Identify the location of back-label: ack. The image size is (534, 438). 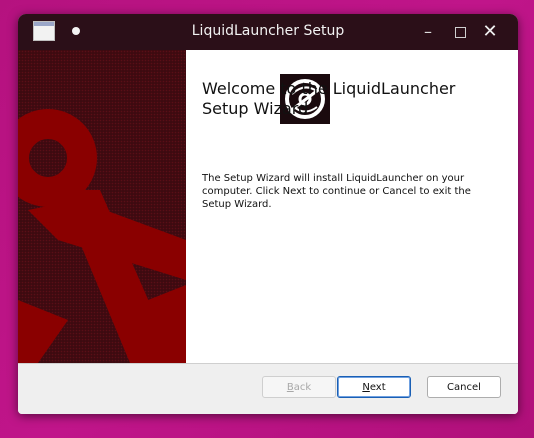
(302, 387).